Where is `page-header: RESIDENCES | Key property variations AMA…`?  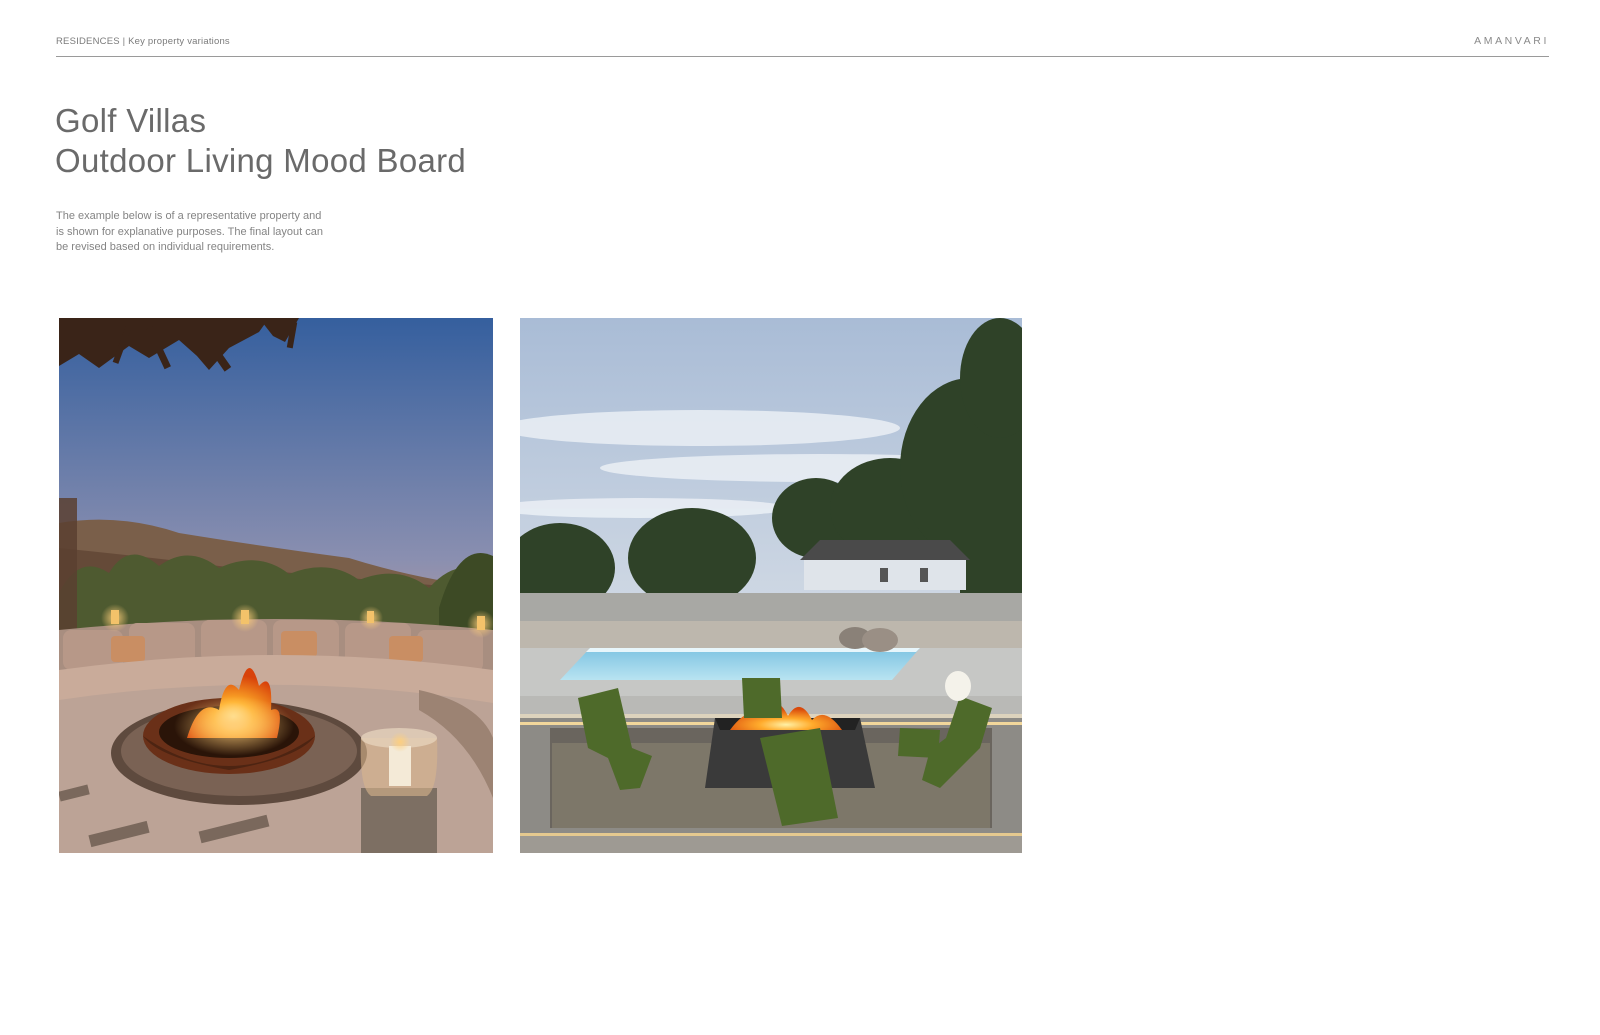
page-header: RESIDENCES | Key property variations AMA… is located at coordinates (802, 44).